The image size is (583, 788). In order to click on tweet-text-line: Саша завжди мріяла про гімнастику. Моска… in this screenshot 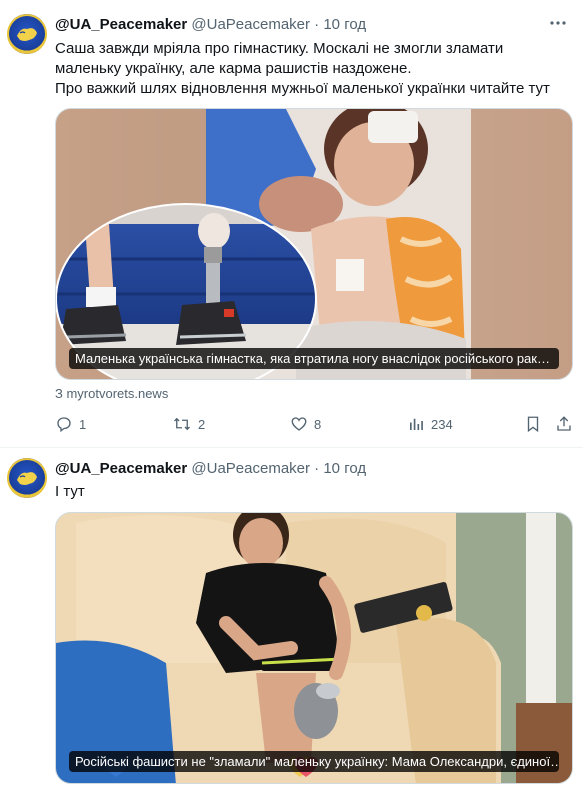, I will do `click(279, 48)`.